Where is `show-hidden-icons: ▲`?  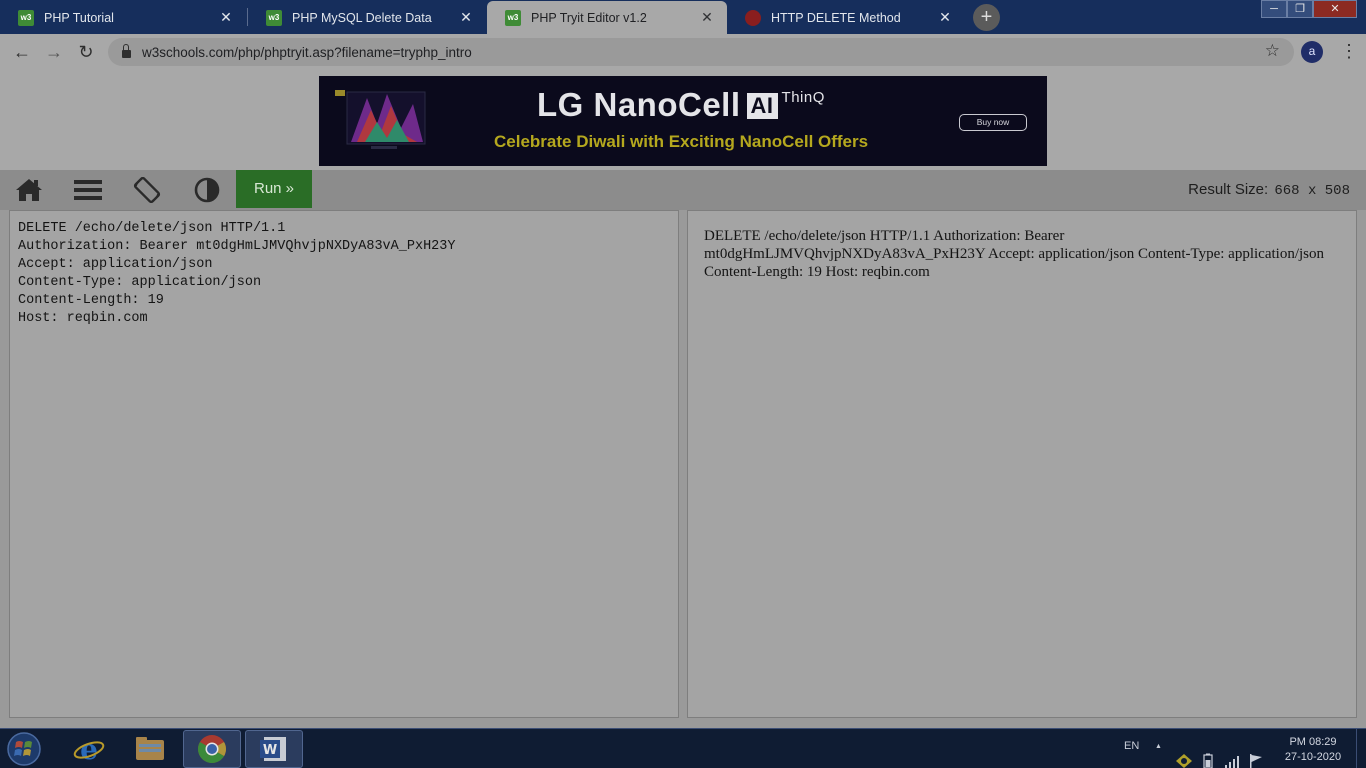 show-hidden-icons: ▲ is located at coordinates (1158, 755).